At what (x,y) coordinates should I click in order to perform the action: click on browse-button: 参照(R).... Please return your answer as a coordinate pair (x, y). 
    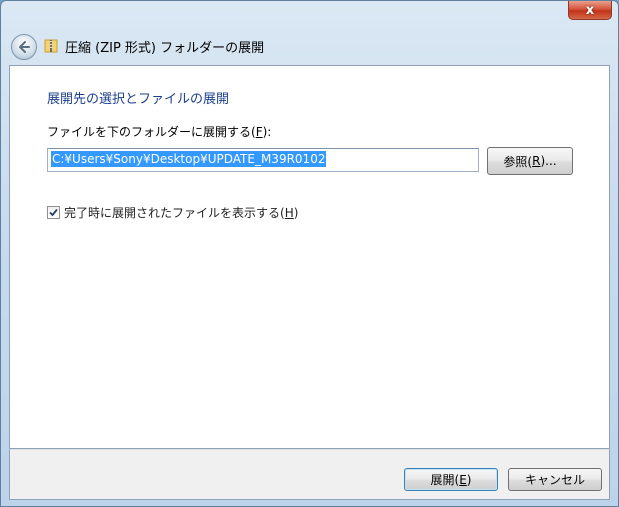
    Looking at the image, I should click on (530, 161).